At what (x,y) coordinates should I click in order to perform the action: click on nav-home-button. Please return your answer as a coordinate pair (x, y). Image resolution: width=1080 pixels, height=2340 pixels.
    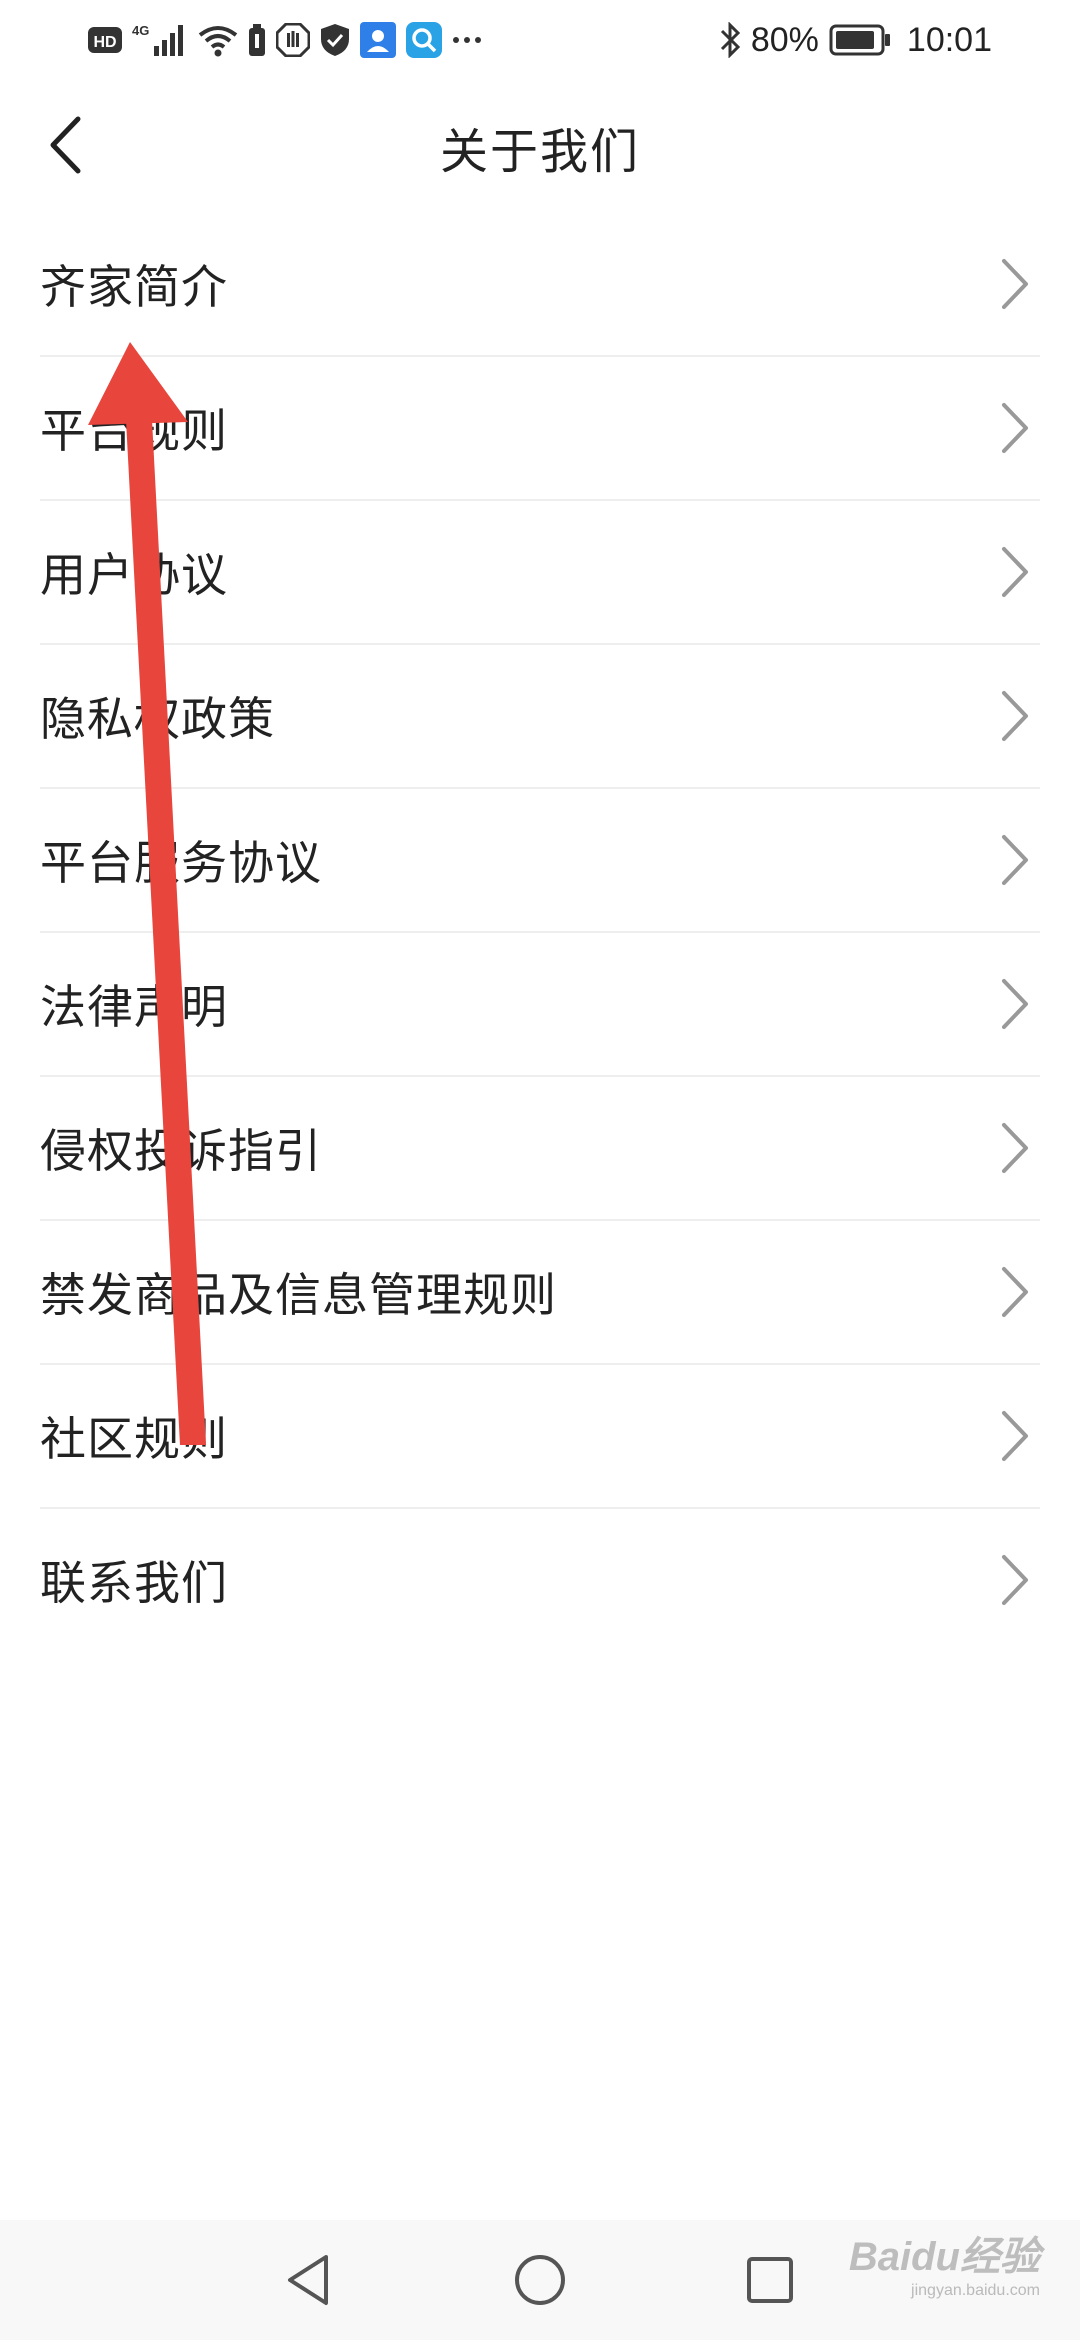
    Looking at the image, I should click on (540, 2280).